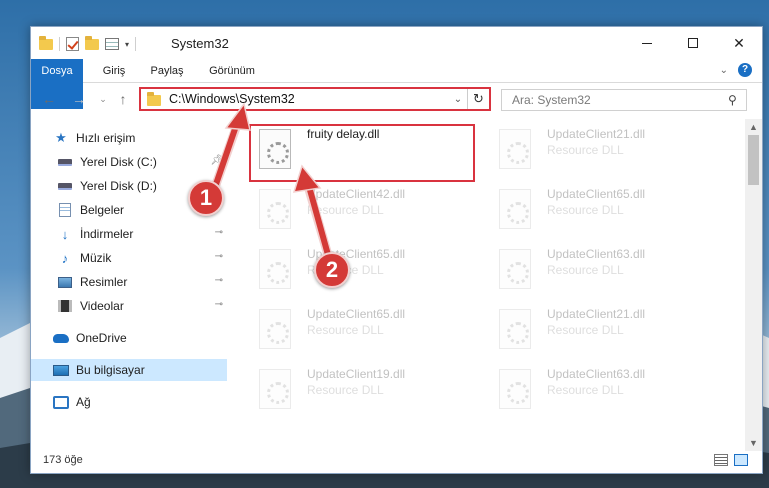  I want to click on details-view-icon, so click(721, 460).